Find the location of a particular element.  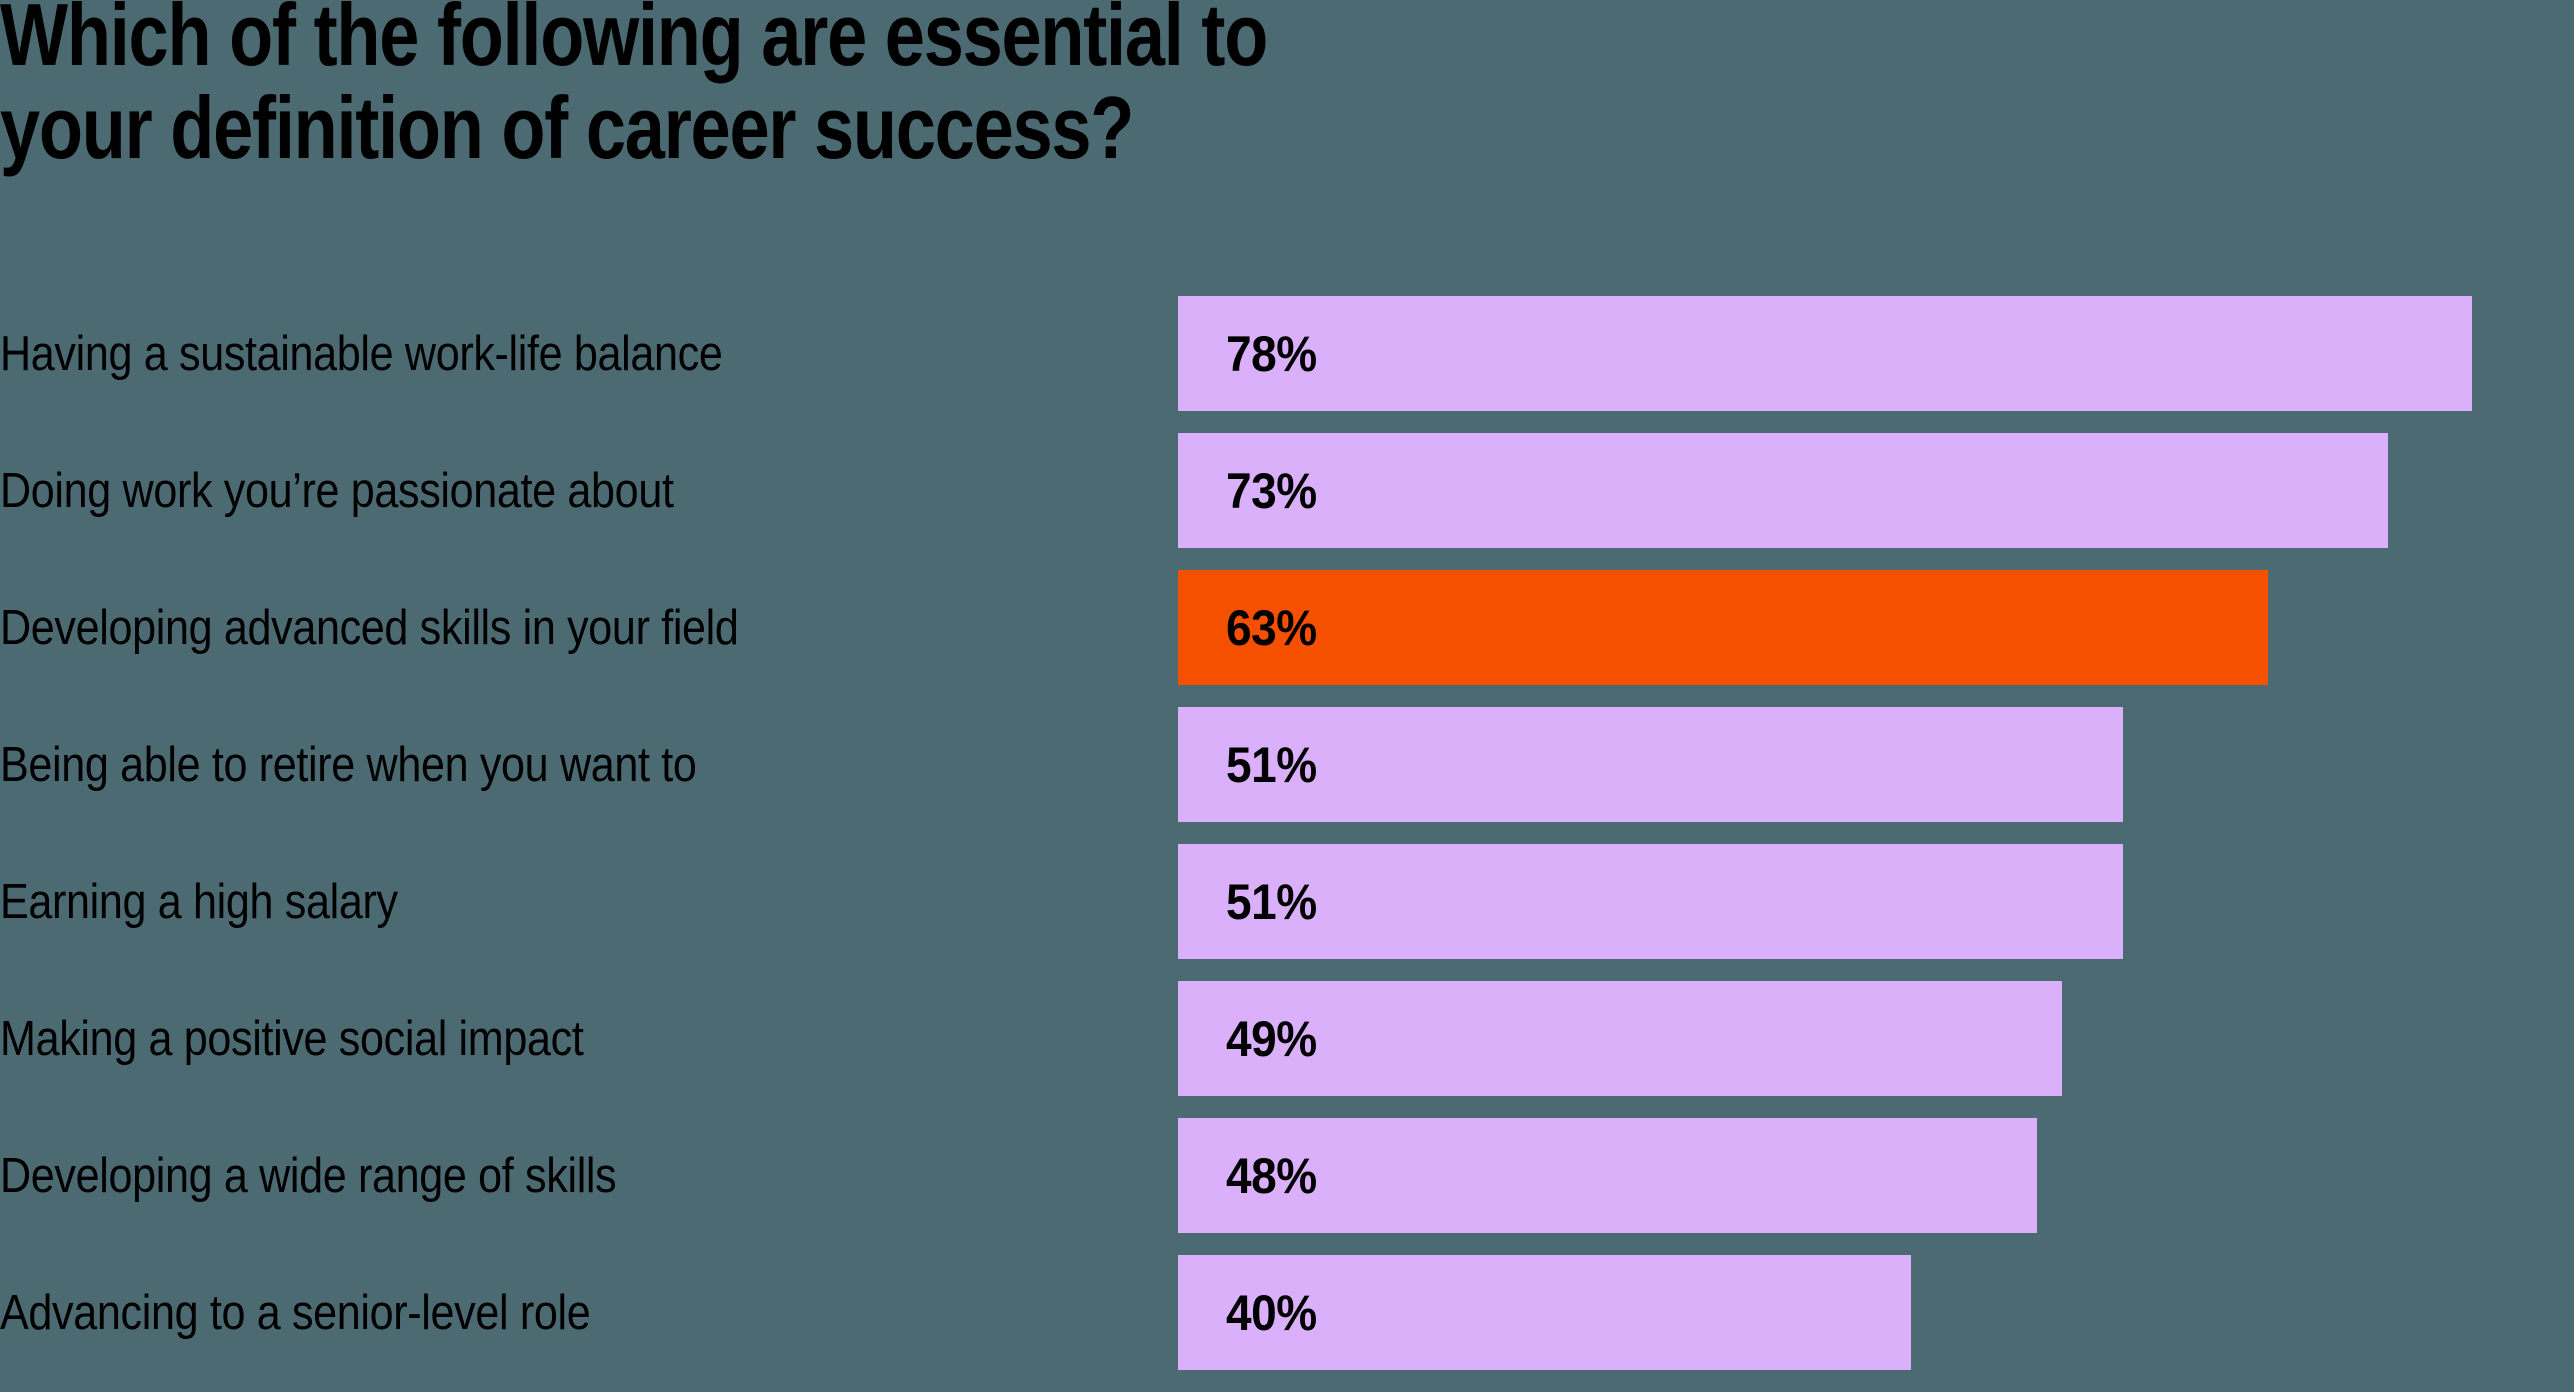

bar-value-label: 63% is located at coordinates (1271, 627).